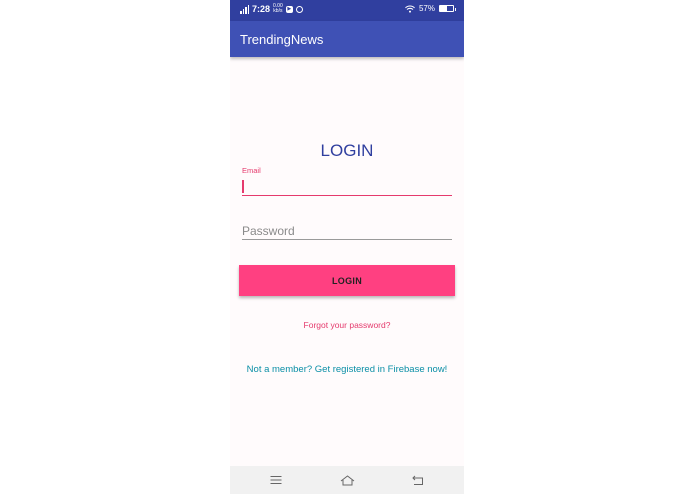 The height and width of the screenshot is (494, 695). Describe the element at coordinates (347, 280) in the screenshot. I see `login-button: LOGIN` at that location.